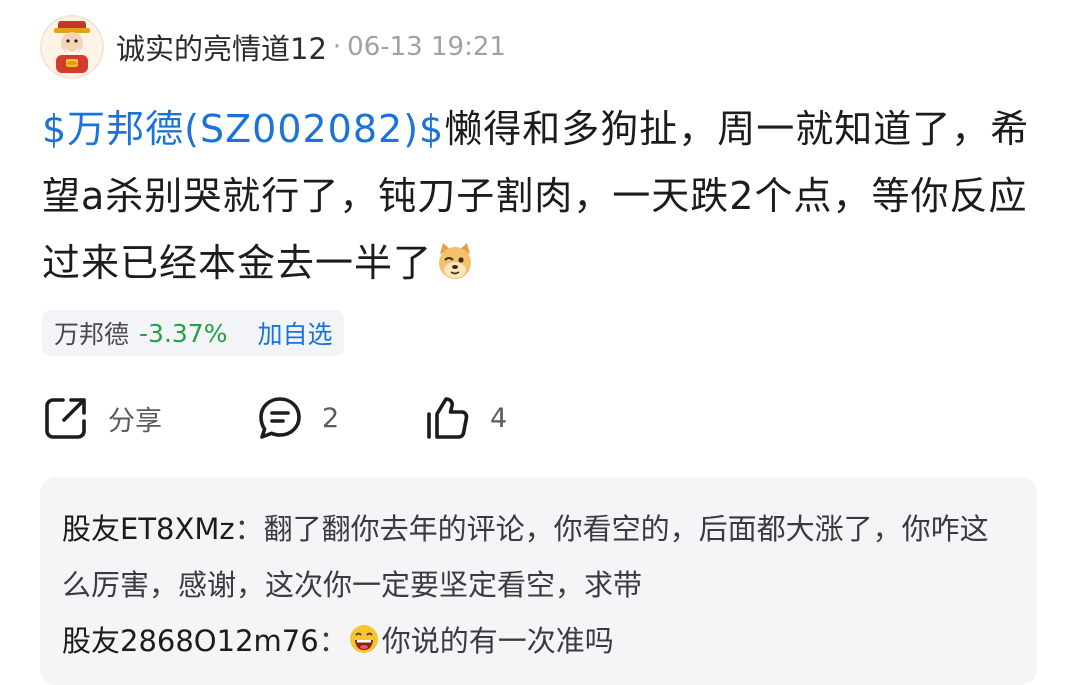  What do you see at coordinates (426, 47) in the screenshot?
I see `post-timestamp: 06-13 19:21` at bounding box center [426, 47].